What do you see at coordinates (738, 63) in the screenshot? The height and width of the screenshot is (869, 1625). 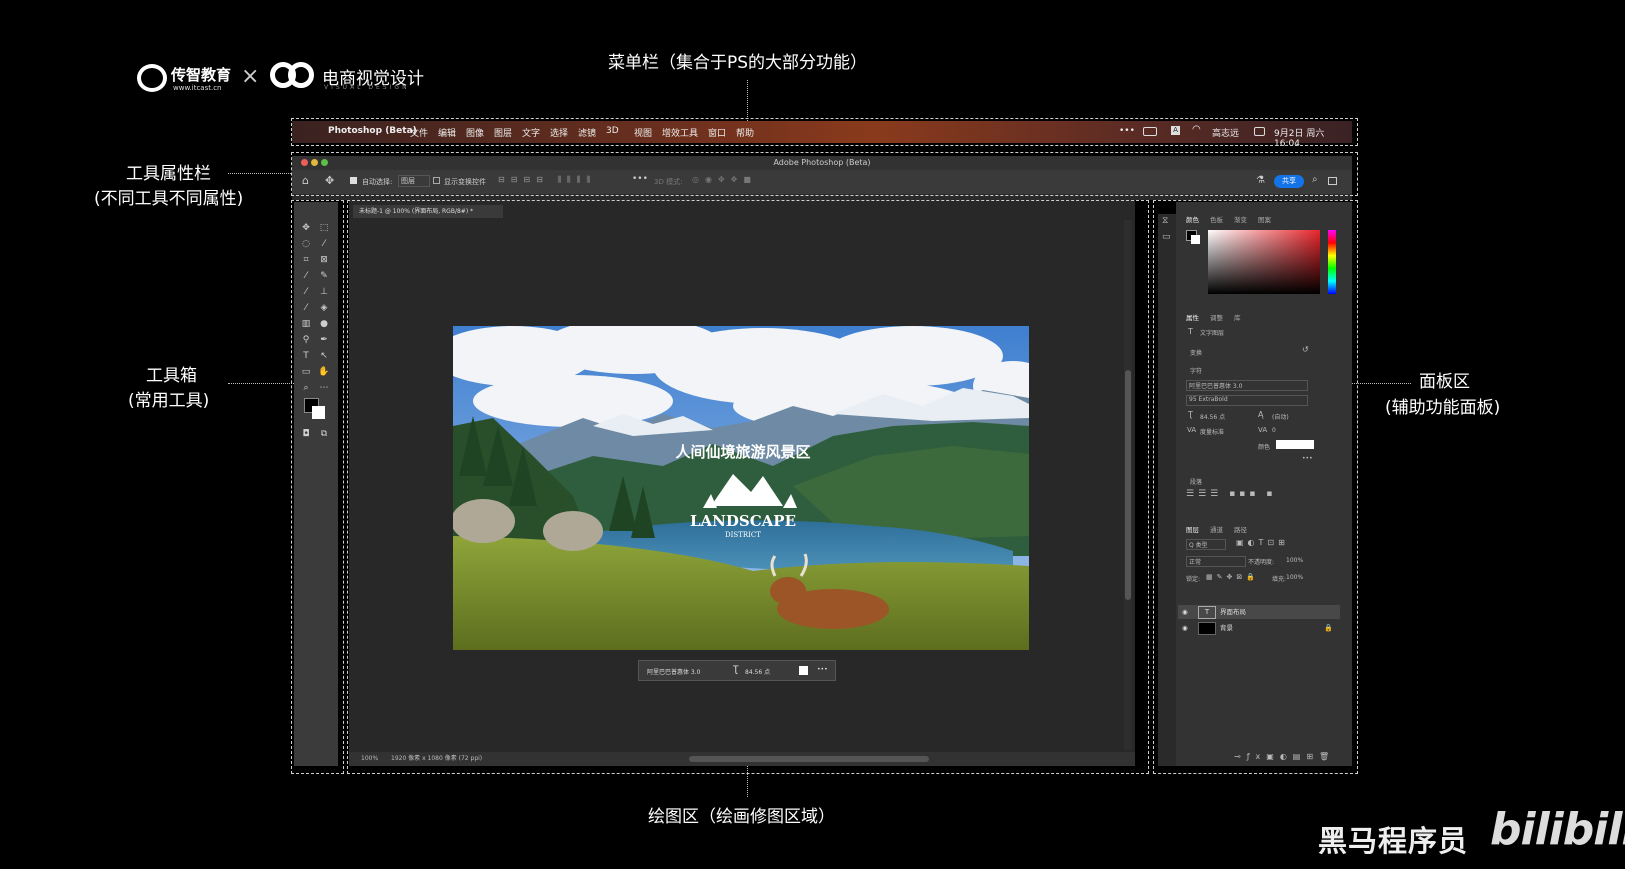 I see `annotation-menubar: 菜单栏（集合于PS的大部分功能）` at bounding box center [738, 63].